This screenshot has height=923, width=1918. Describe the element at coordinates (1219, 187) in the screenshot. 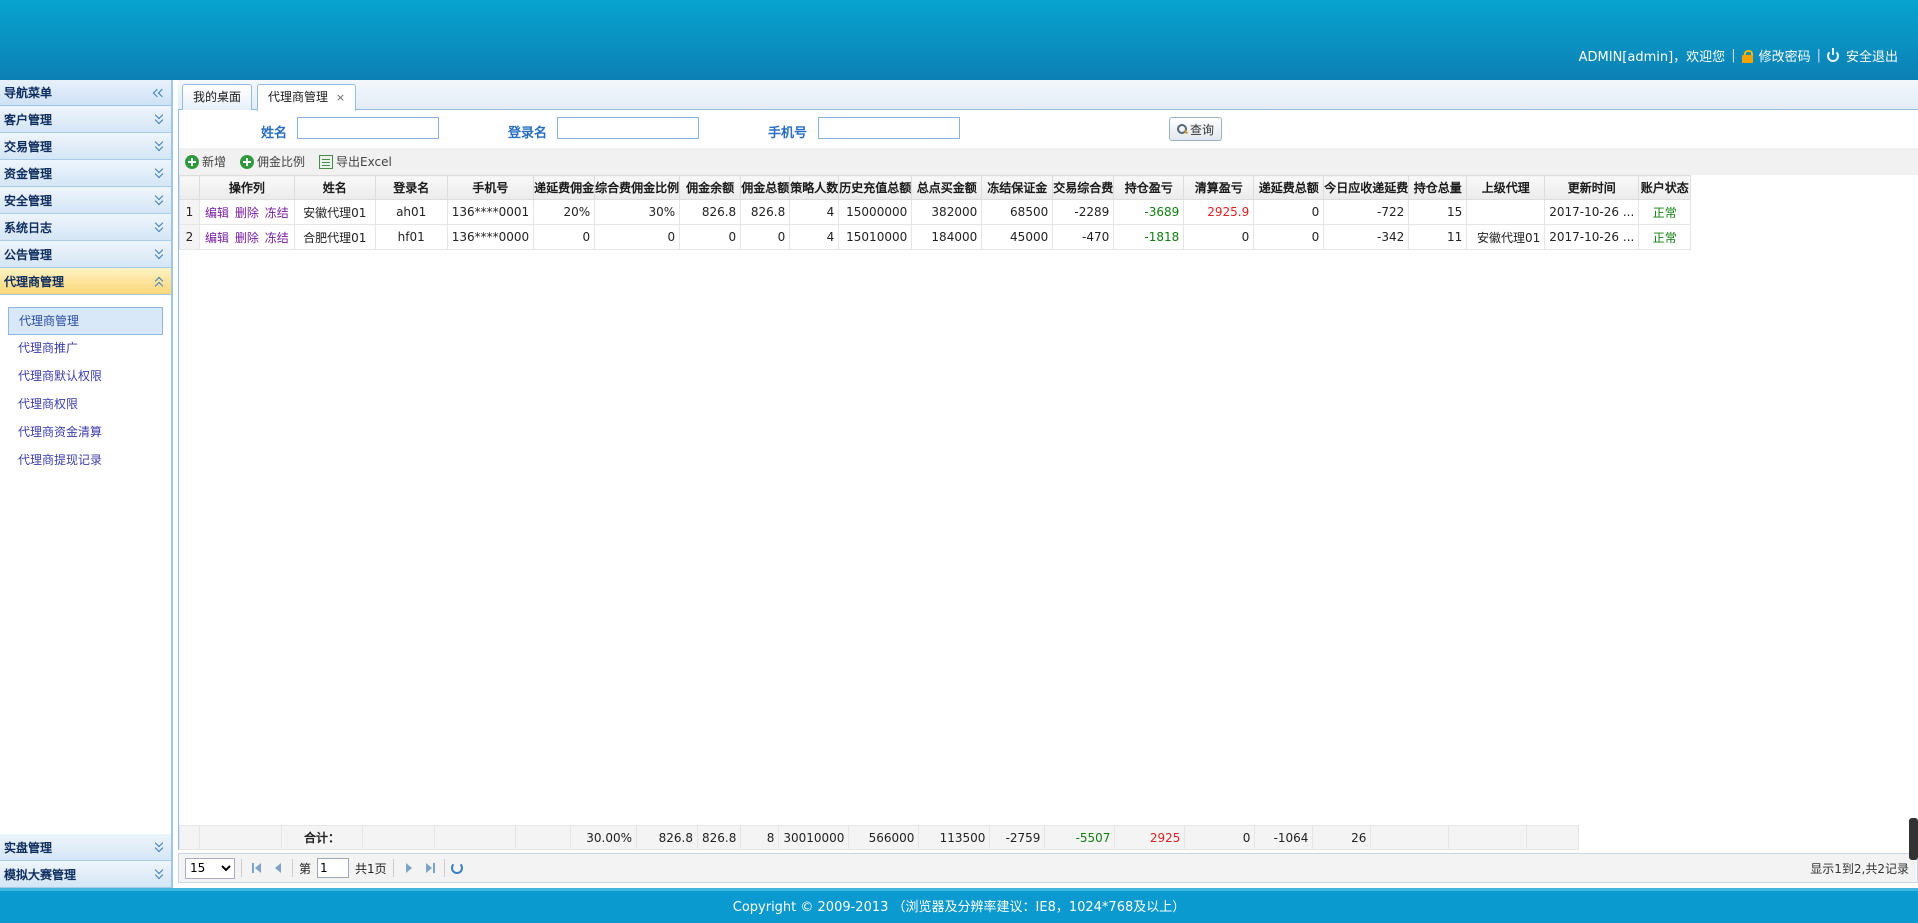

I see `column-header: 清算盈亏` at that location.